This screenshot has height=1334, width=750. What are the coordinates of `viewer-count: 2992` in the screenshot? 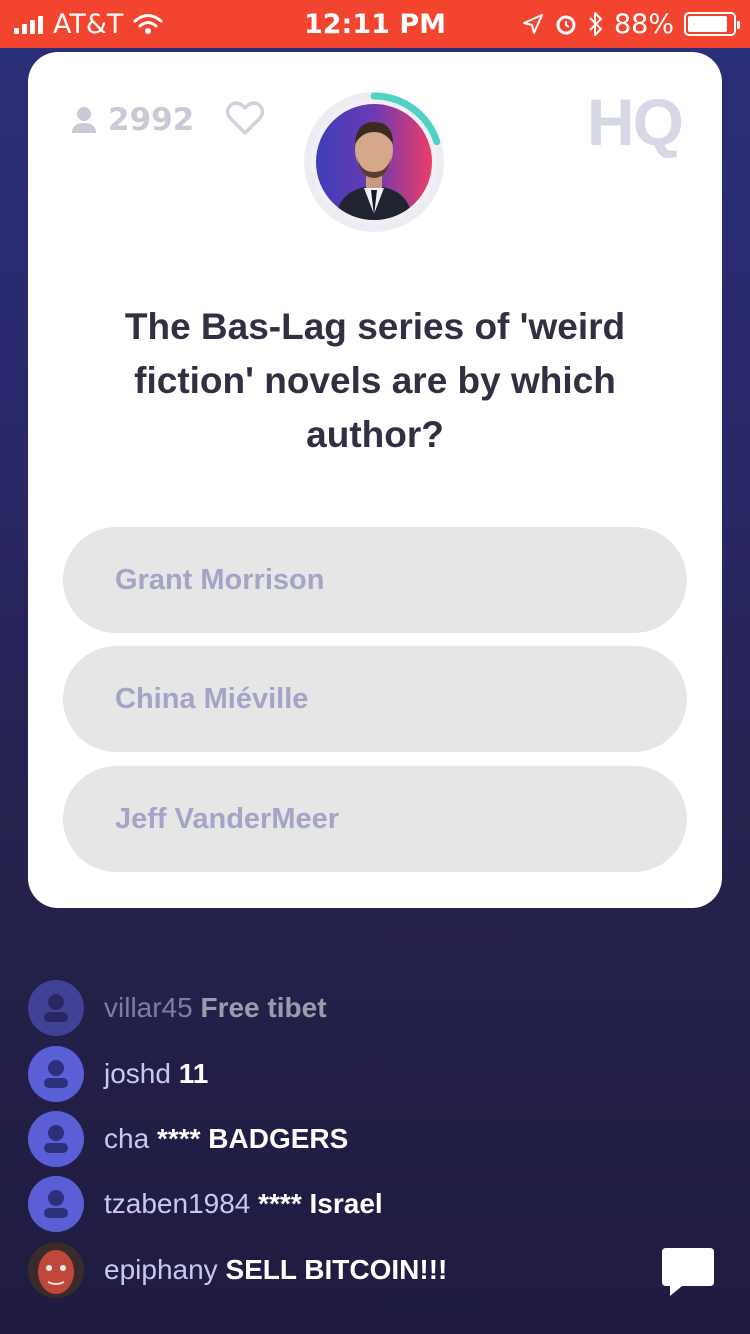 It's located at (132, 120).